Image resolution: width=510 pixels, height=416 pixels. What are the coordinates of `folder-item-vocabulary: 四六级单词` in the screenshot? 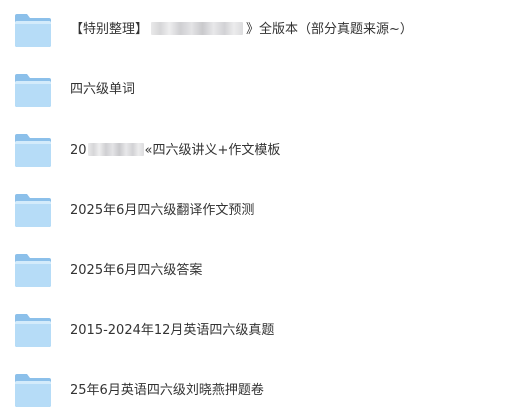 It's located at (255, 94).